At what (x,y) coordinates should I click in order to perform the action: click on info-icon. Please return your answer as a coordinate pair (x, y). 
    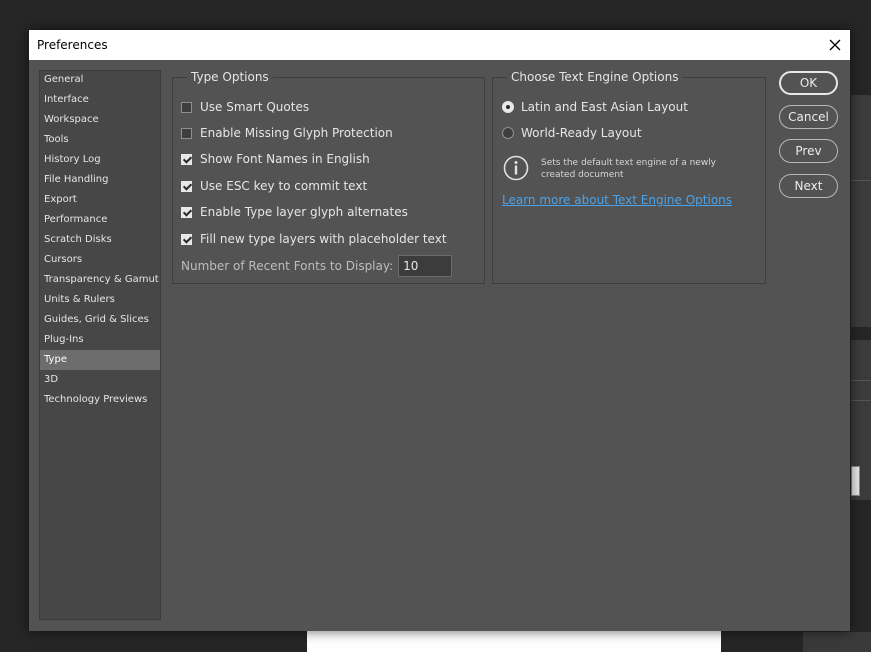
    Looking at the image, I should click on (516, 168).